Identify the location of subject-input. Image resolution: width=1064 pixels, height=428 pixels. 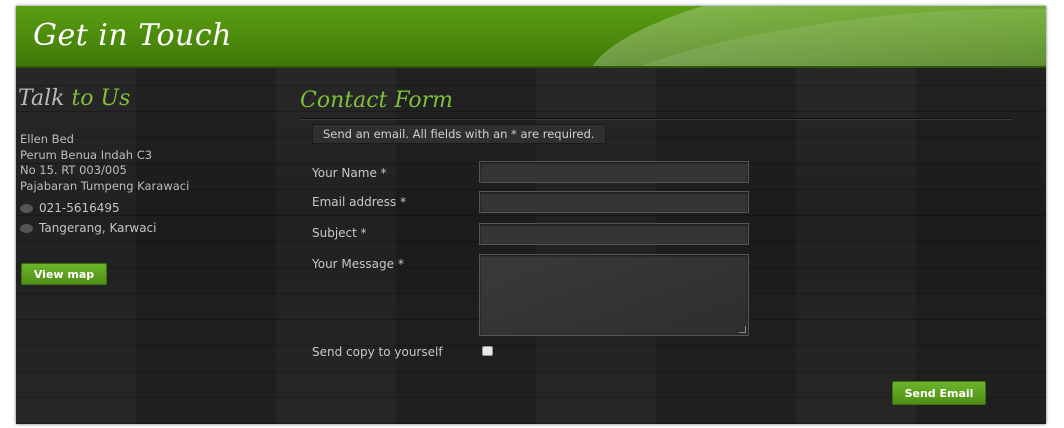
(614, 234).